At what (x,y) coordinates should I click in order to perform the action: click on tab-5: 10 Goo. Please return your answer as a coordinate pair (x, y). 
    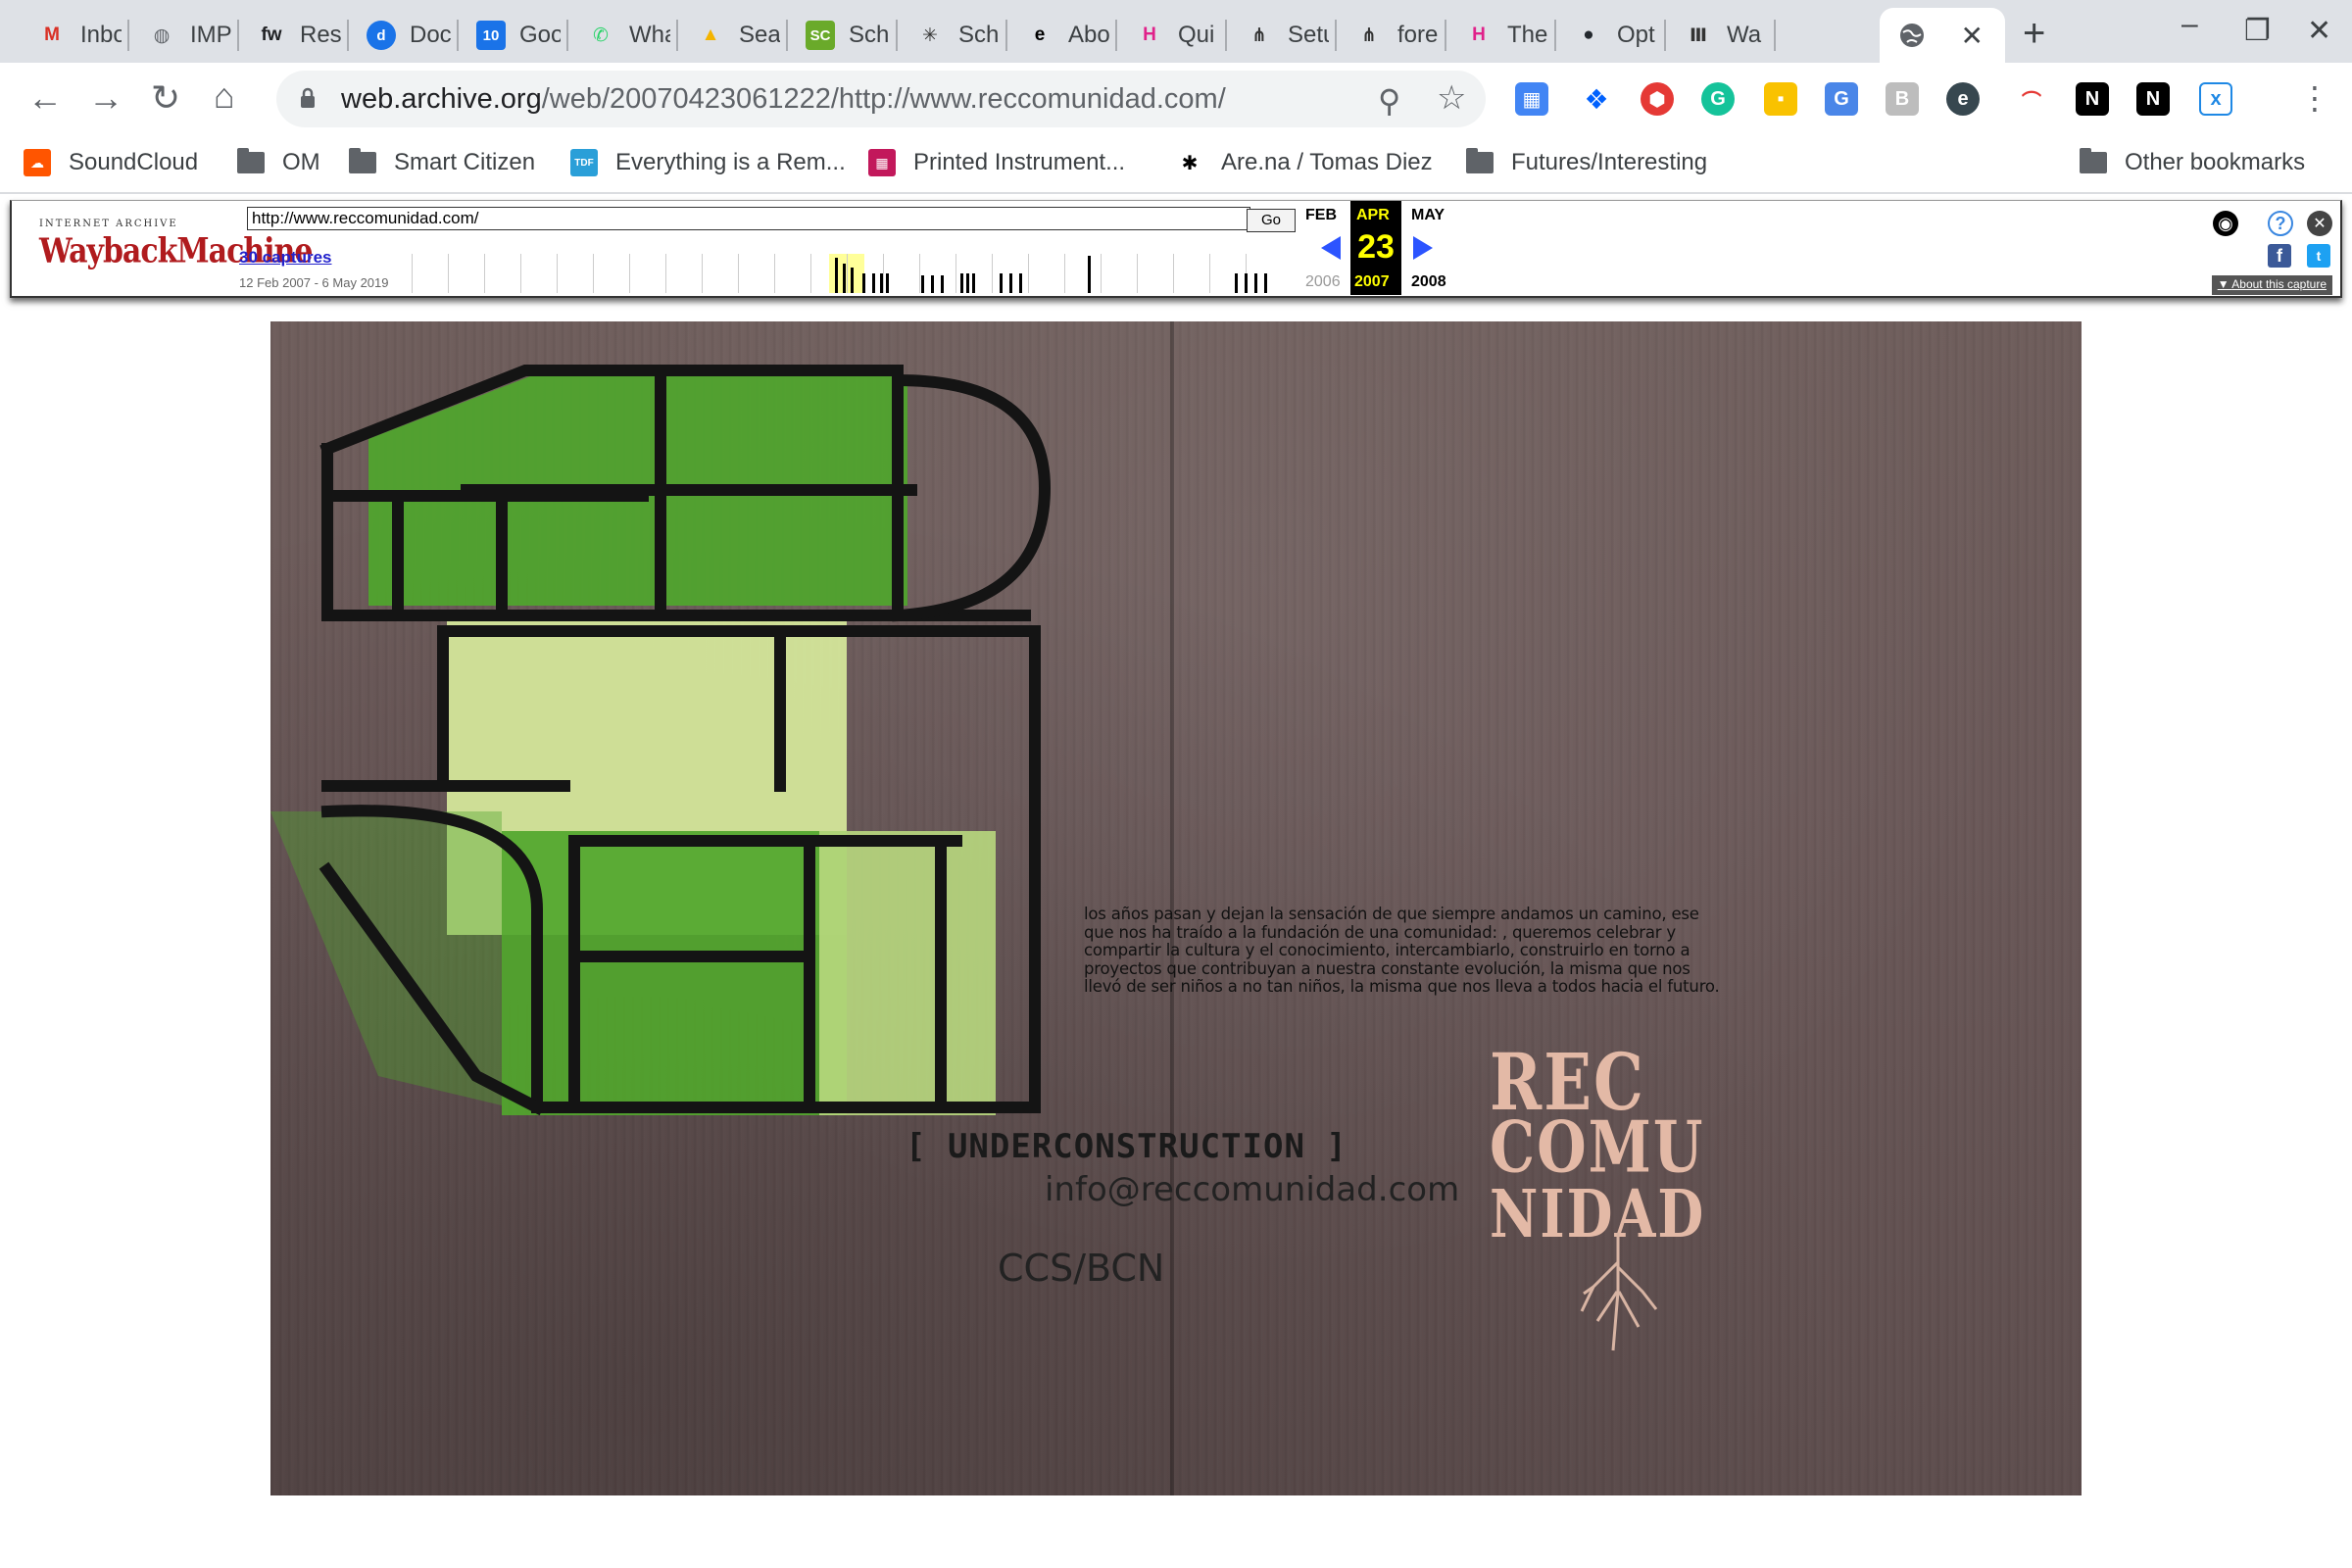
    Looking at the image, I should click on (513, 35).